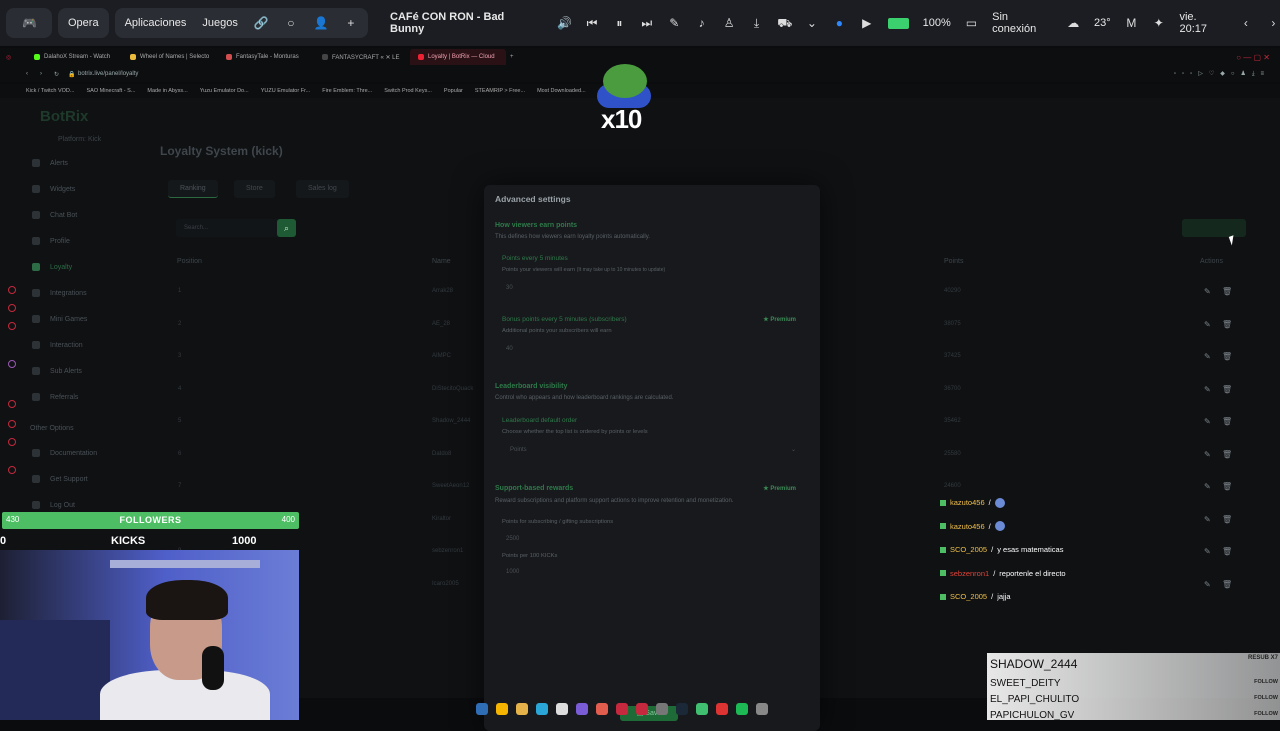 The width and height of the screenshot is (1280, 731). I want to click on browser-tab: FantasyTale - Monturas, so click(266, 57).